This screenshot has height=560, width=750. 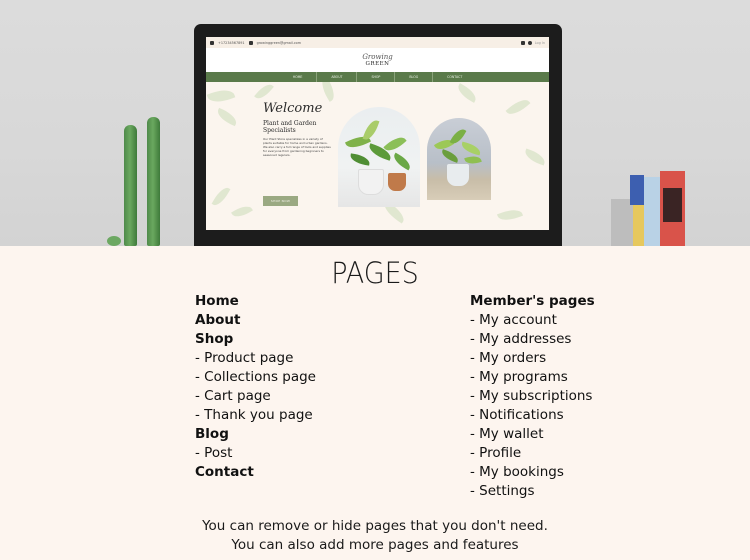 What do you see at coordinates (522, 42) in the screenshot?
I see `cart-icon` at bounding box center [522, 42].